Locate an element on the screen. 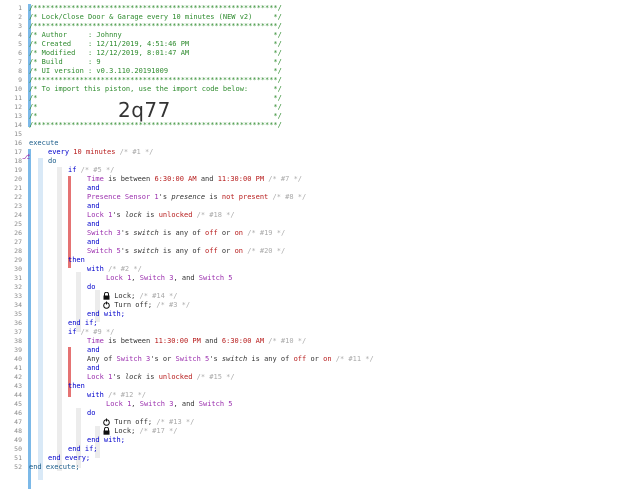  code-line: 35 end with; is located at coordinates (322, 314).